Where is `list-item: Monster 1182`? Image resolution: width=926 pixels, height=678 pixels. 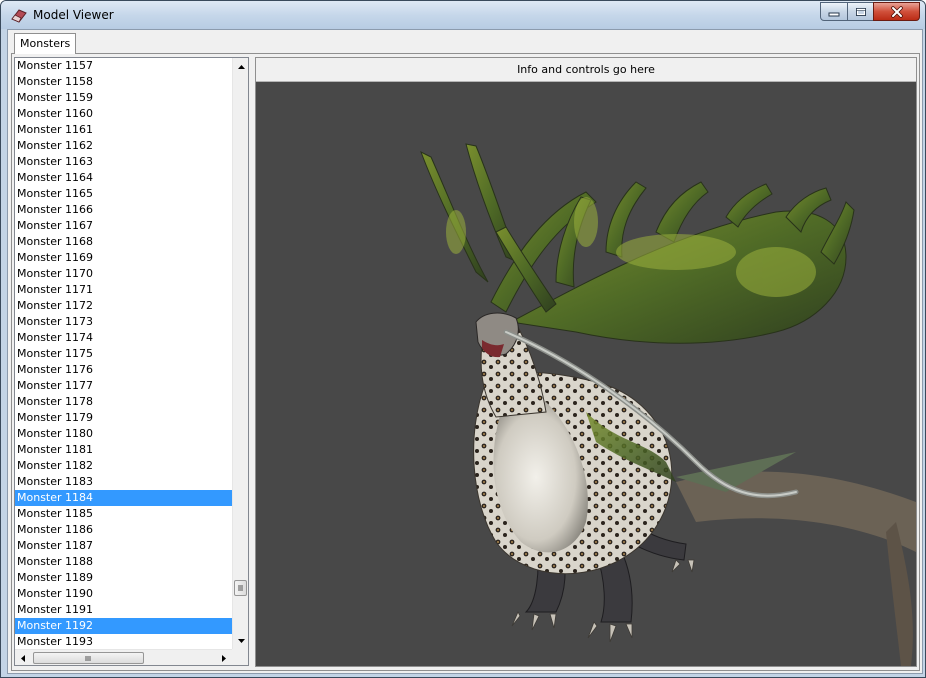 list-item: Monster 1182 is located at coordinates (123, 466).